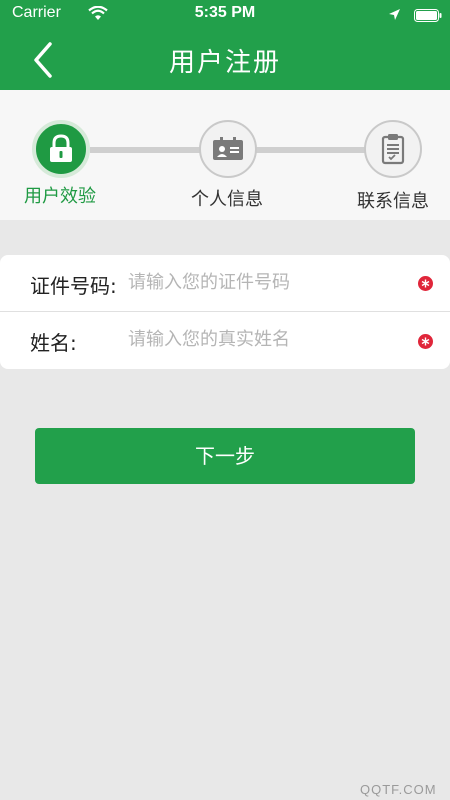 The height and width of the screenshot is (800, 450). Describe the element at coordinates (428, 15) in the screenshot. I see `battery-icon` at that location.